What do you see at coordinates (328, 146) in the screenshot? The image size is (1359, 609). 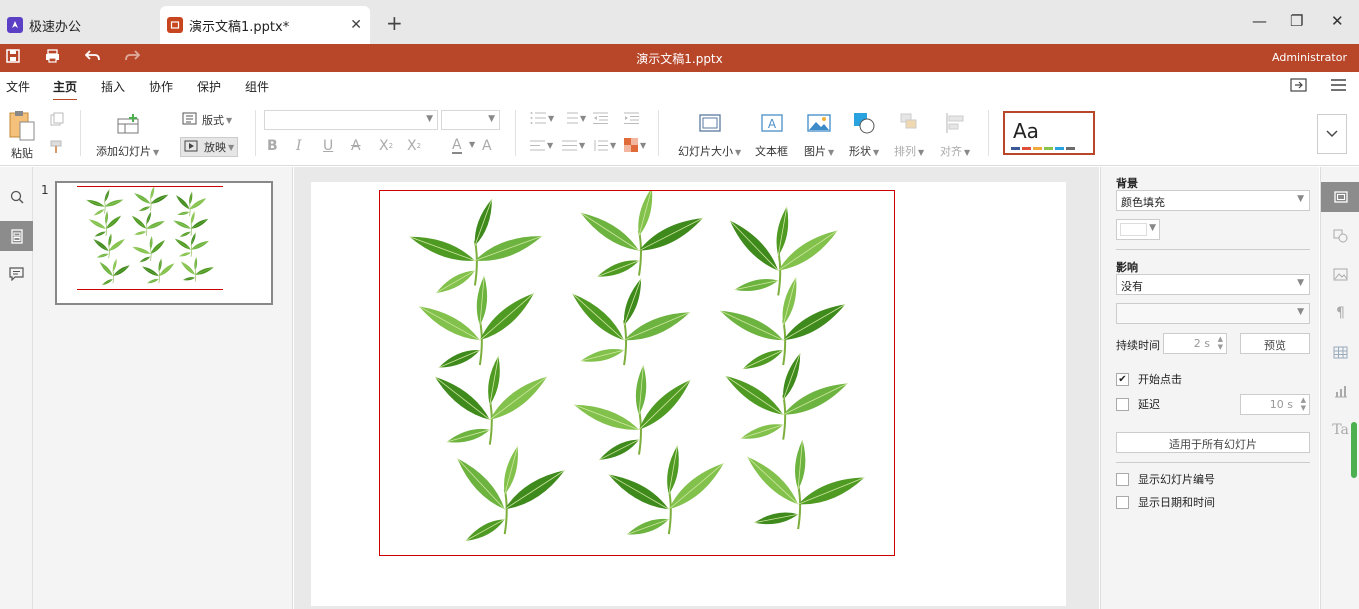 I see `underline-icon: U` at bounding box center [328, 146].